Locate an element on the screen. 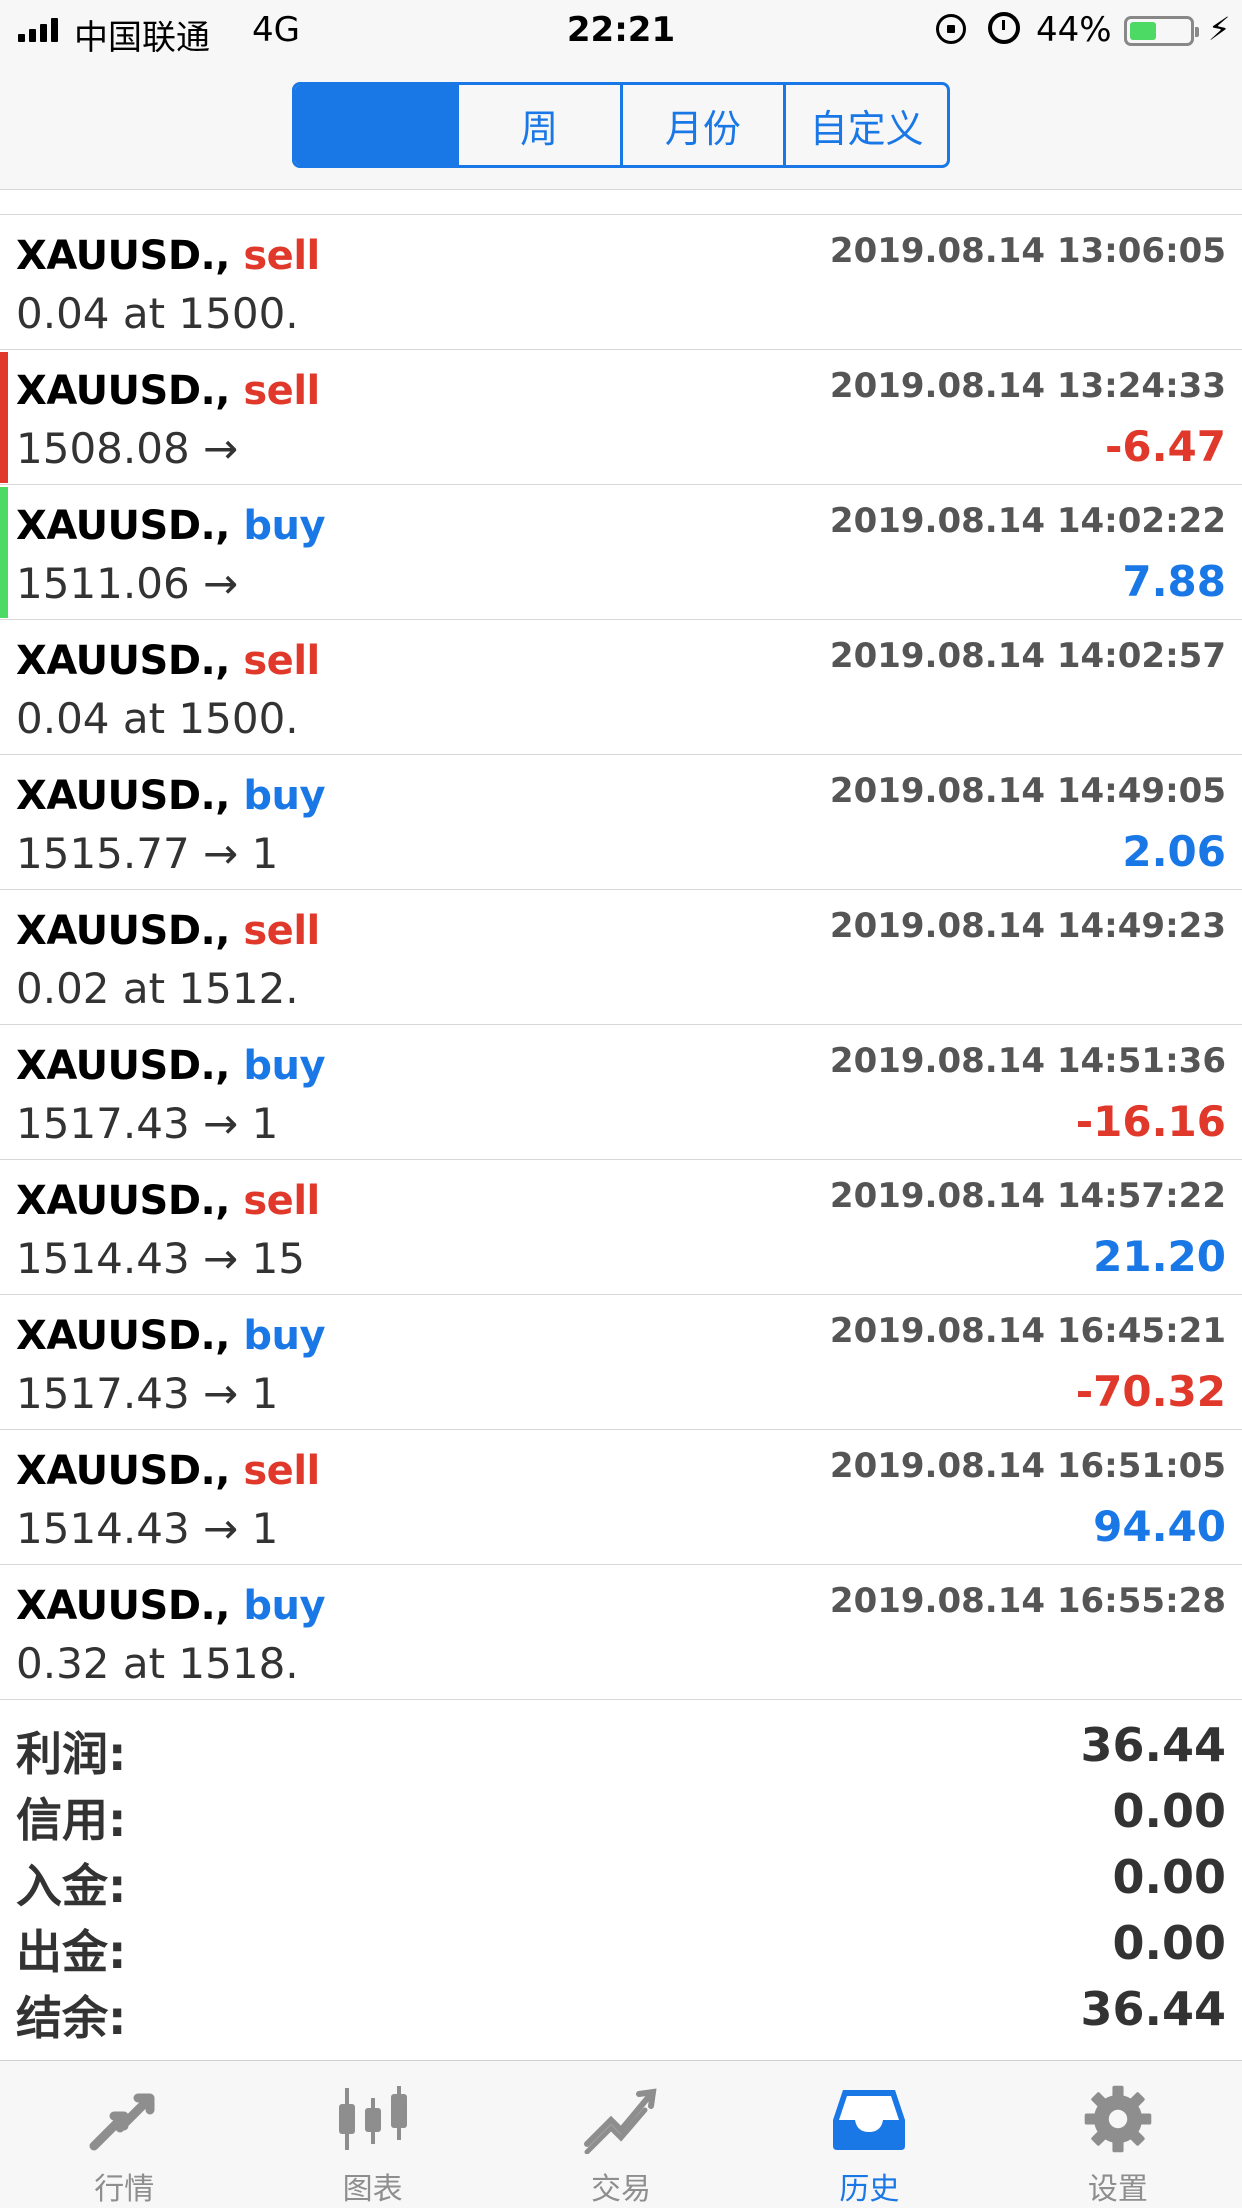  history-inbox-icon is located at coordinates (869, 2118).